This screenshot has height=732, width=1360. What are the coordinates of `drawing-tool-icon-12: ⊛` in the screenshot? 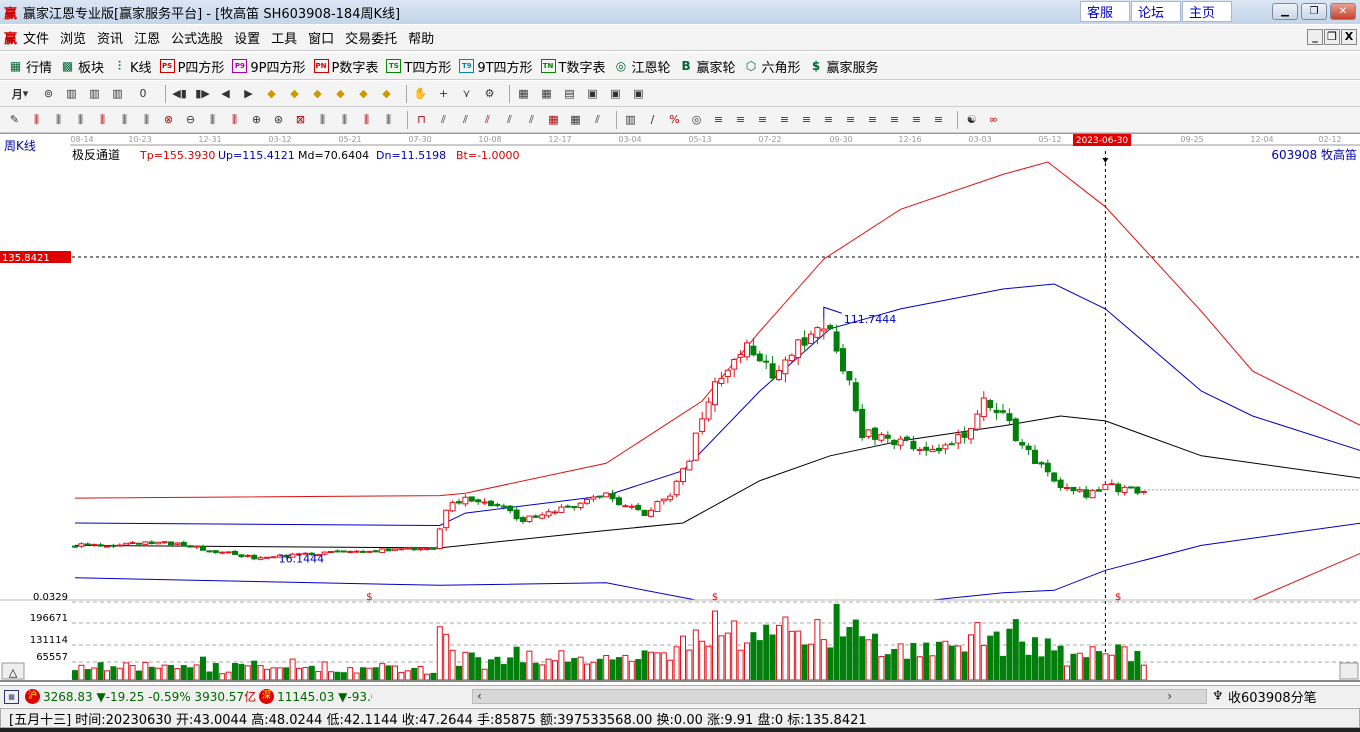 It's located at (278, 119).